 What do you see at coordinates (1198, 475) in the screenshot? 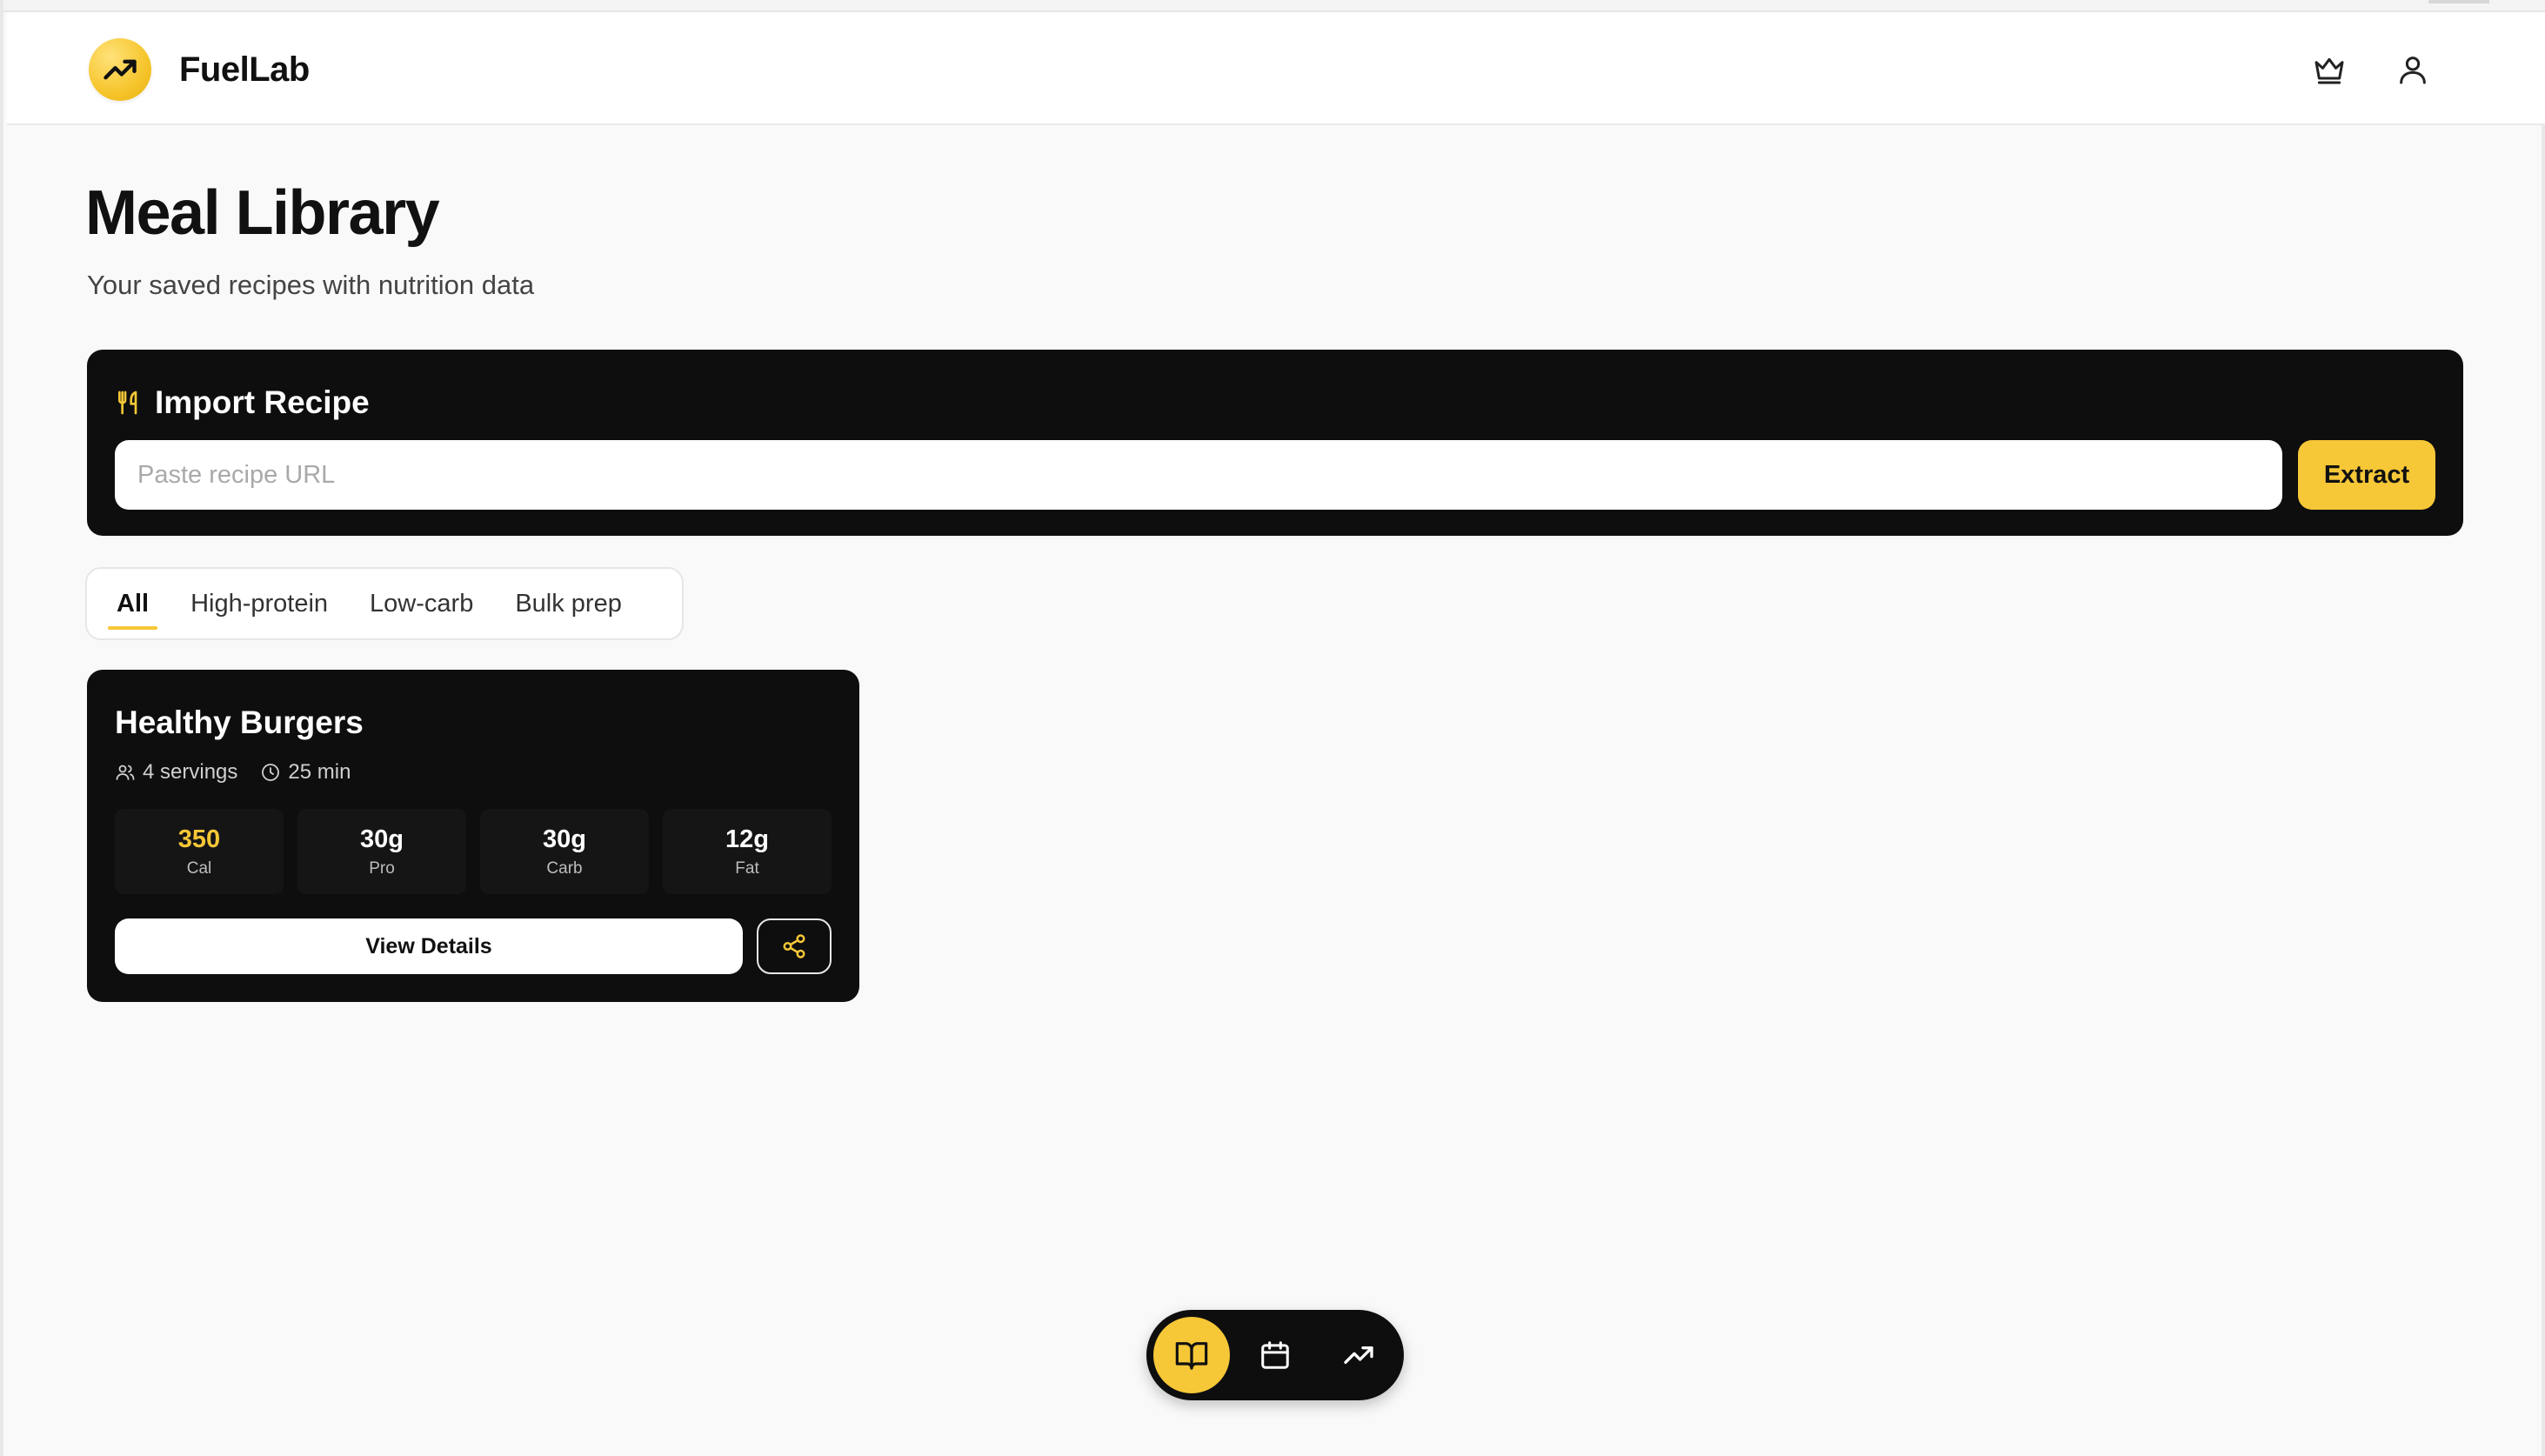
I see `recipe-url-input` at bounding box center [1198, 475].